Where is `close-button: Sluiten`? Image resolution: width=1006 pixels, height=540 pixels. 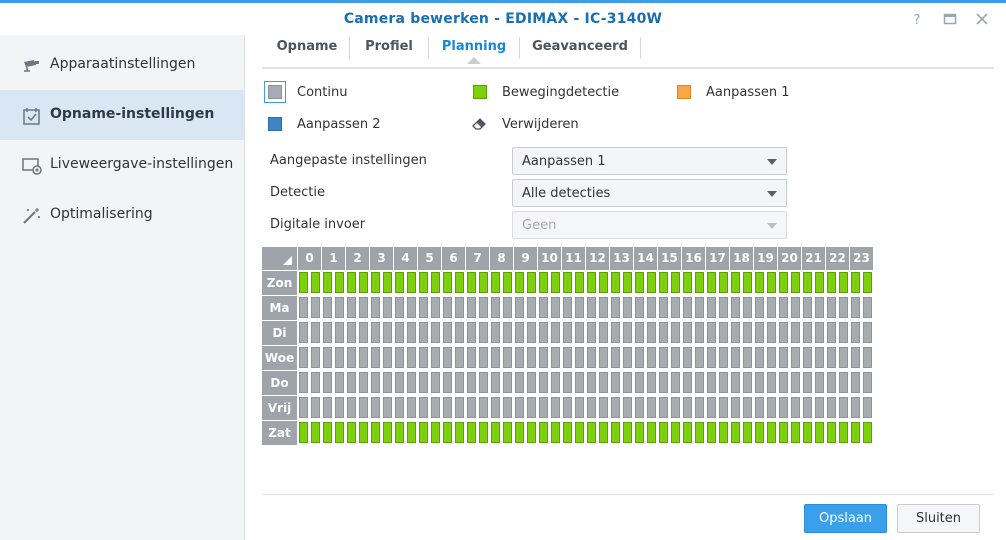 close-button: Sluiten is located at coordinates (938, 518).